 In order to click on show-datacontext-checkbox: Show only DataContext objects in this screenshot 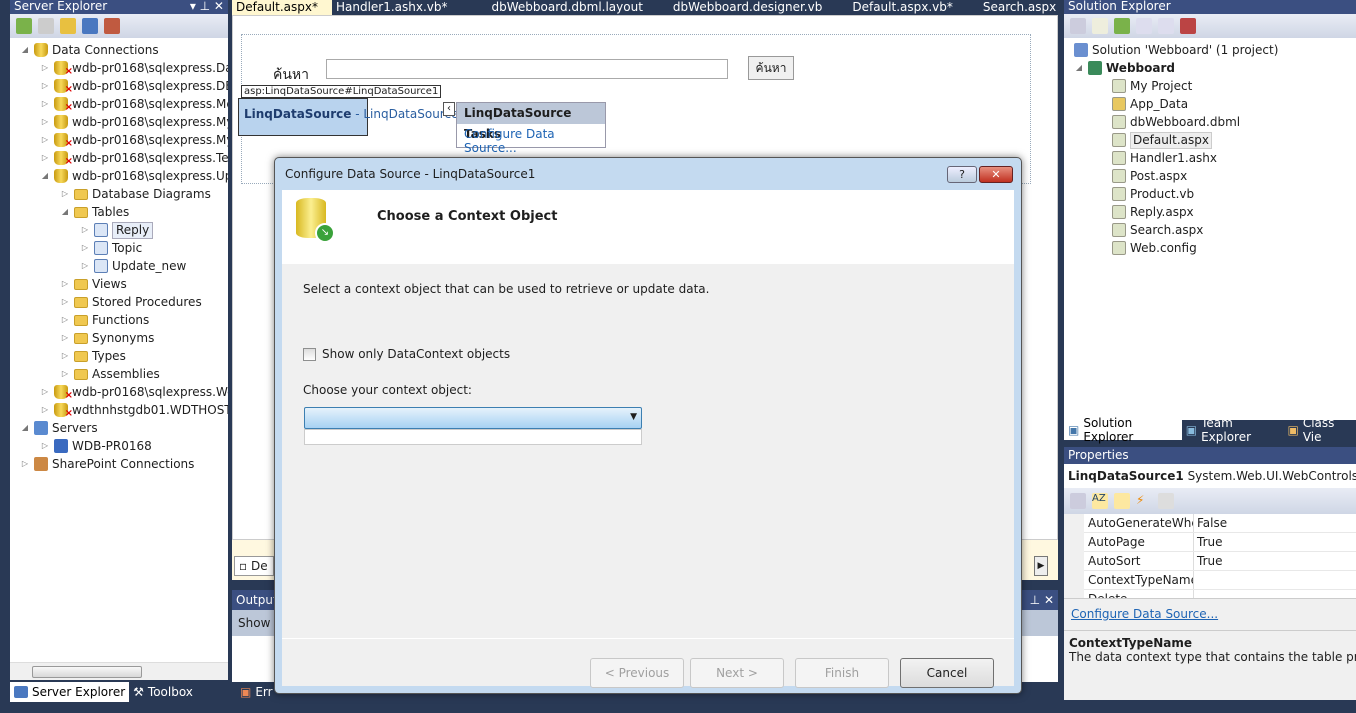, I will do `click(406, 354)`.